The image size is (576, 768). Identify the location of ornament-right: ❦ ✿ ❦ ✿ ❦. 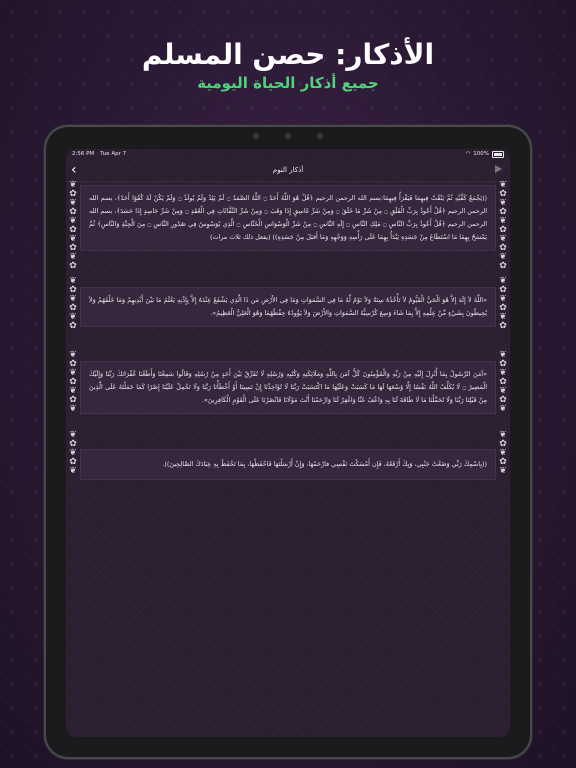
(503, 453).